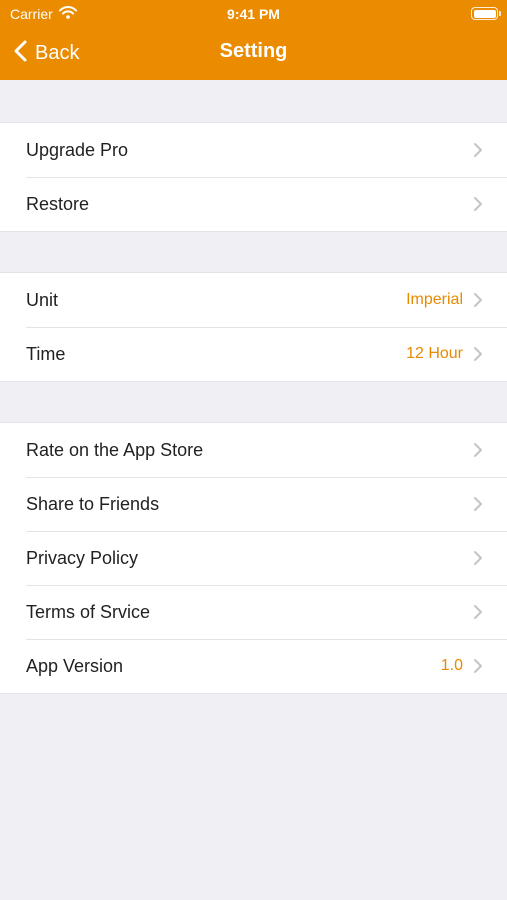  I want to click on nav-bar: Back Setting, so click(253, 54).